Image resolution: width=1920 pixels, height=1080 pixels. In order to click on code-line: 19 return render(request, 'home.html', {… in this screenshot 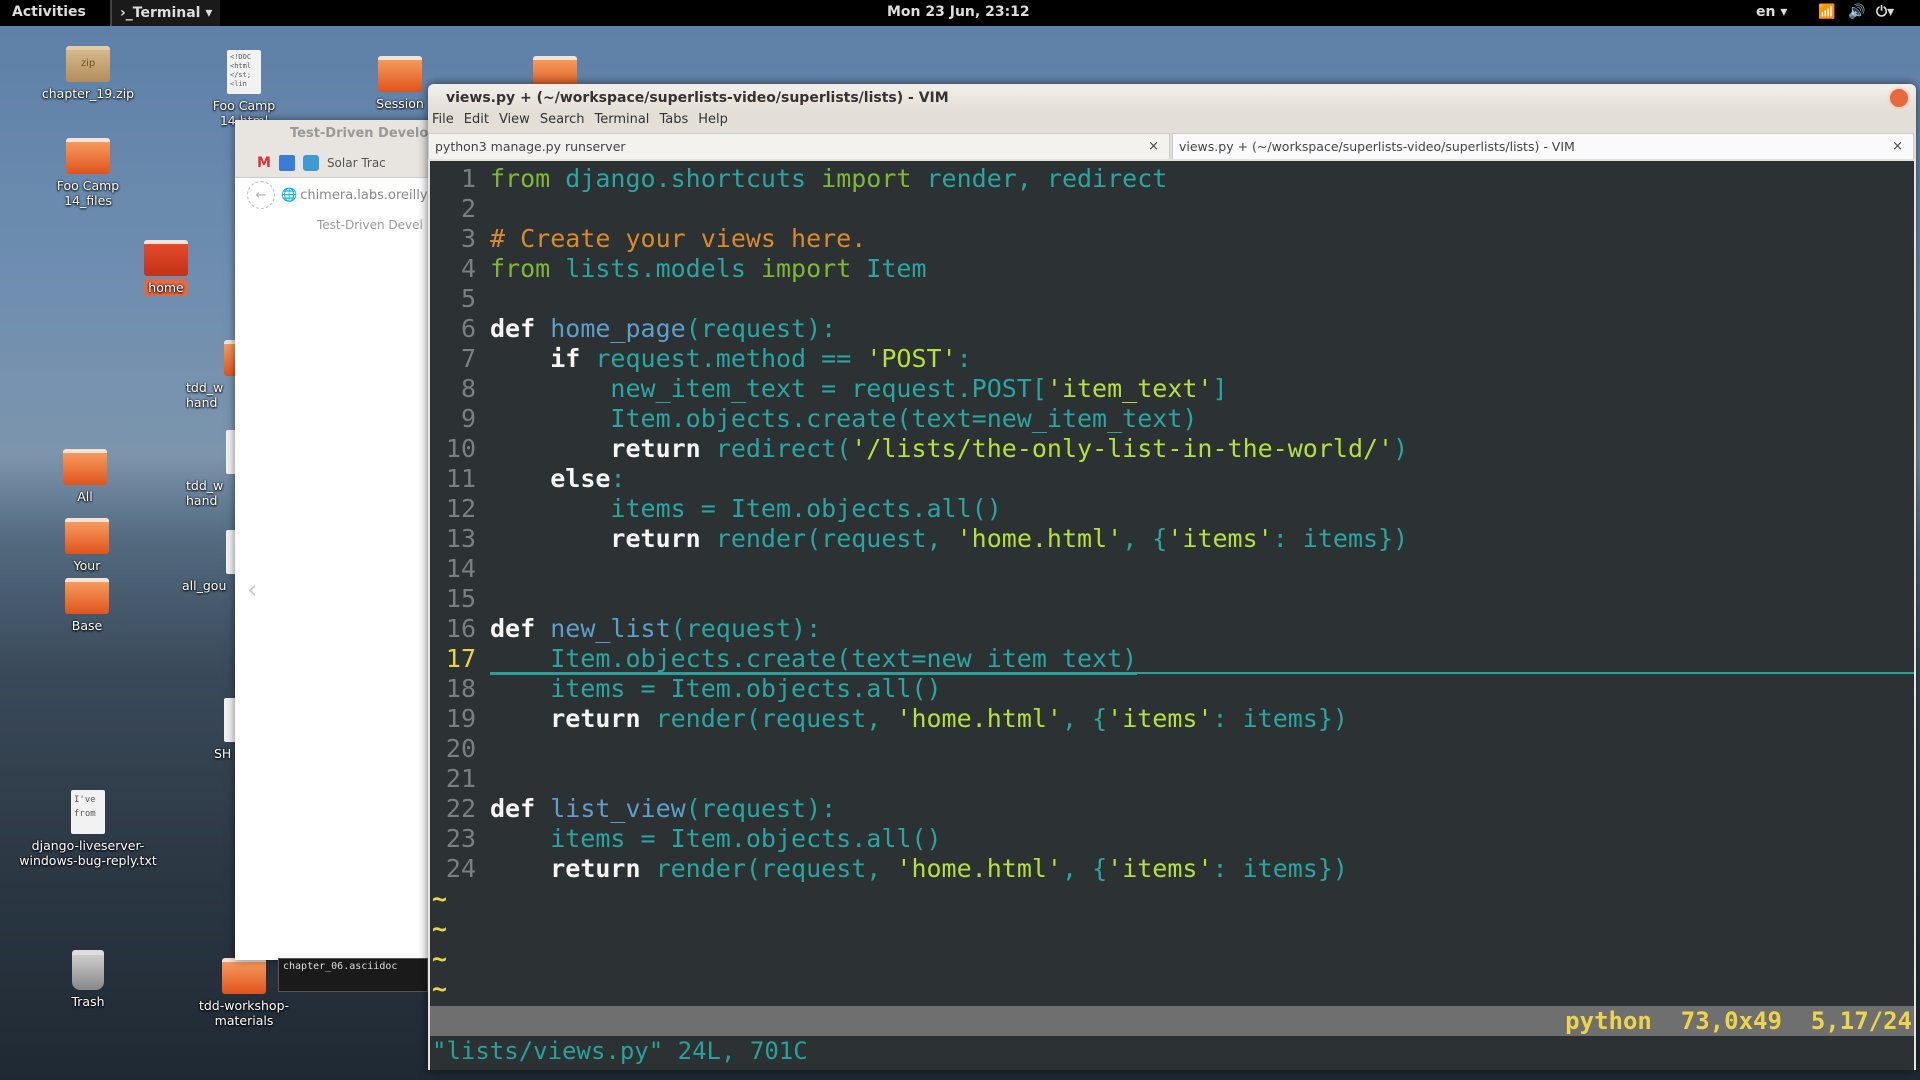, I will do `click(1172, 719)`.